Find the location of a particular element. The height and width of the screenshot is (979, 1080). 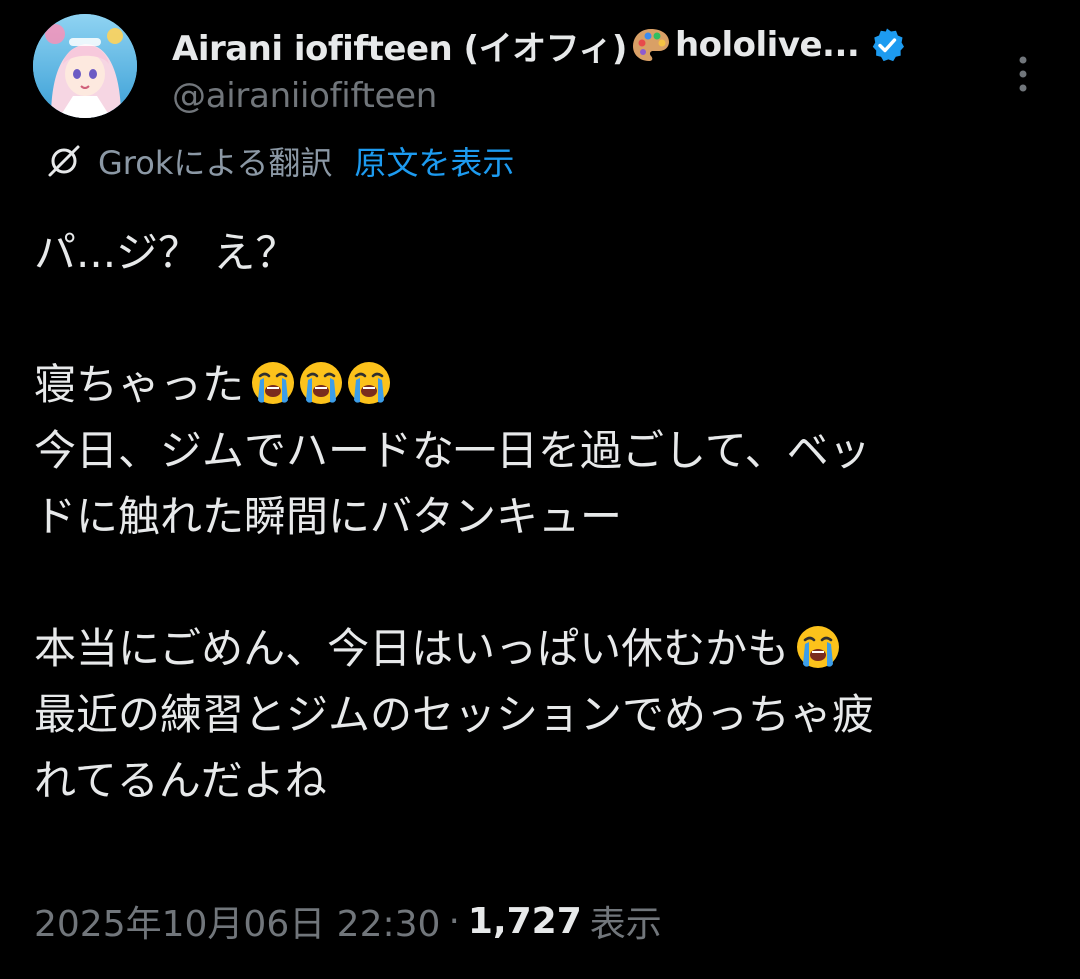

tweet-line-text: 本当にごめん、今日はいっぱい休むかも is located at coordinates (412, 648).